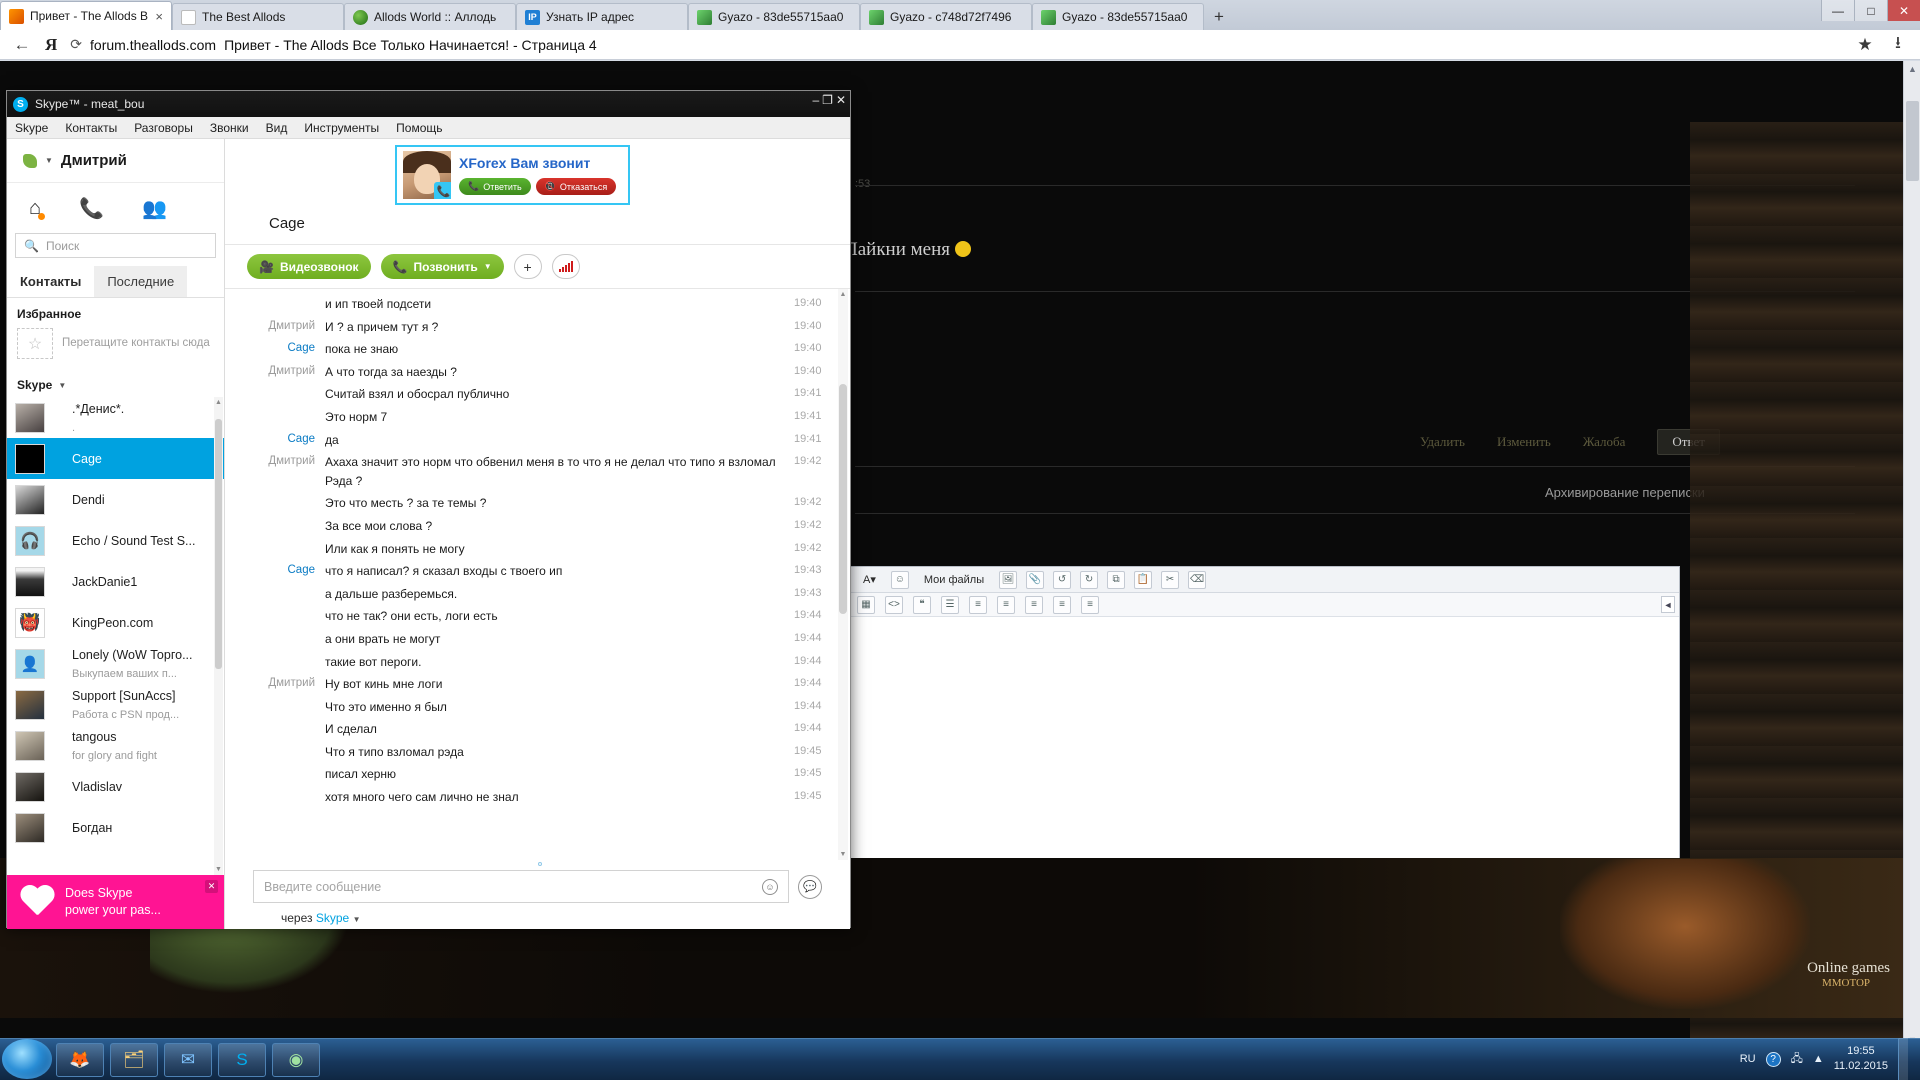  I want to click on contacts-scrollbar: ▲ ▼, so click(218, 636).